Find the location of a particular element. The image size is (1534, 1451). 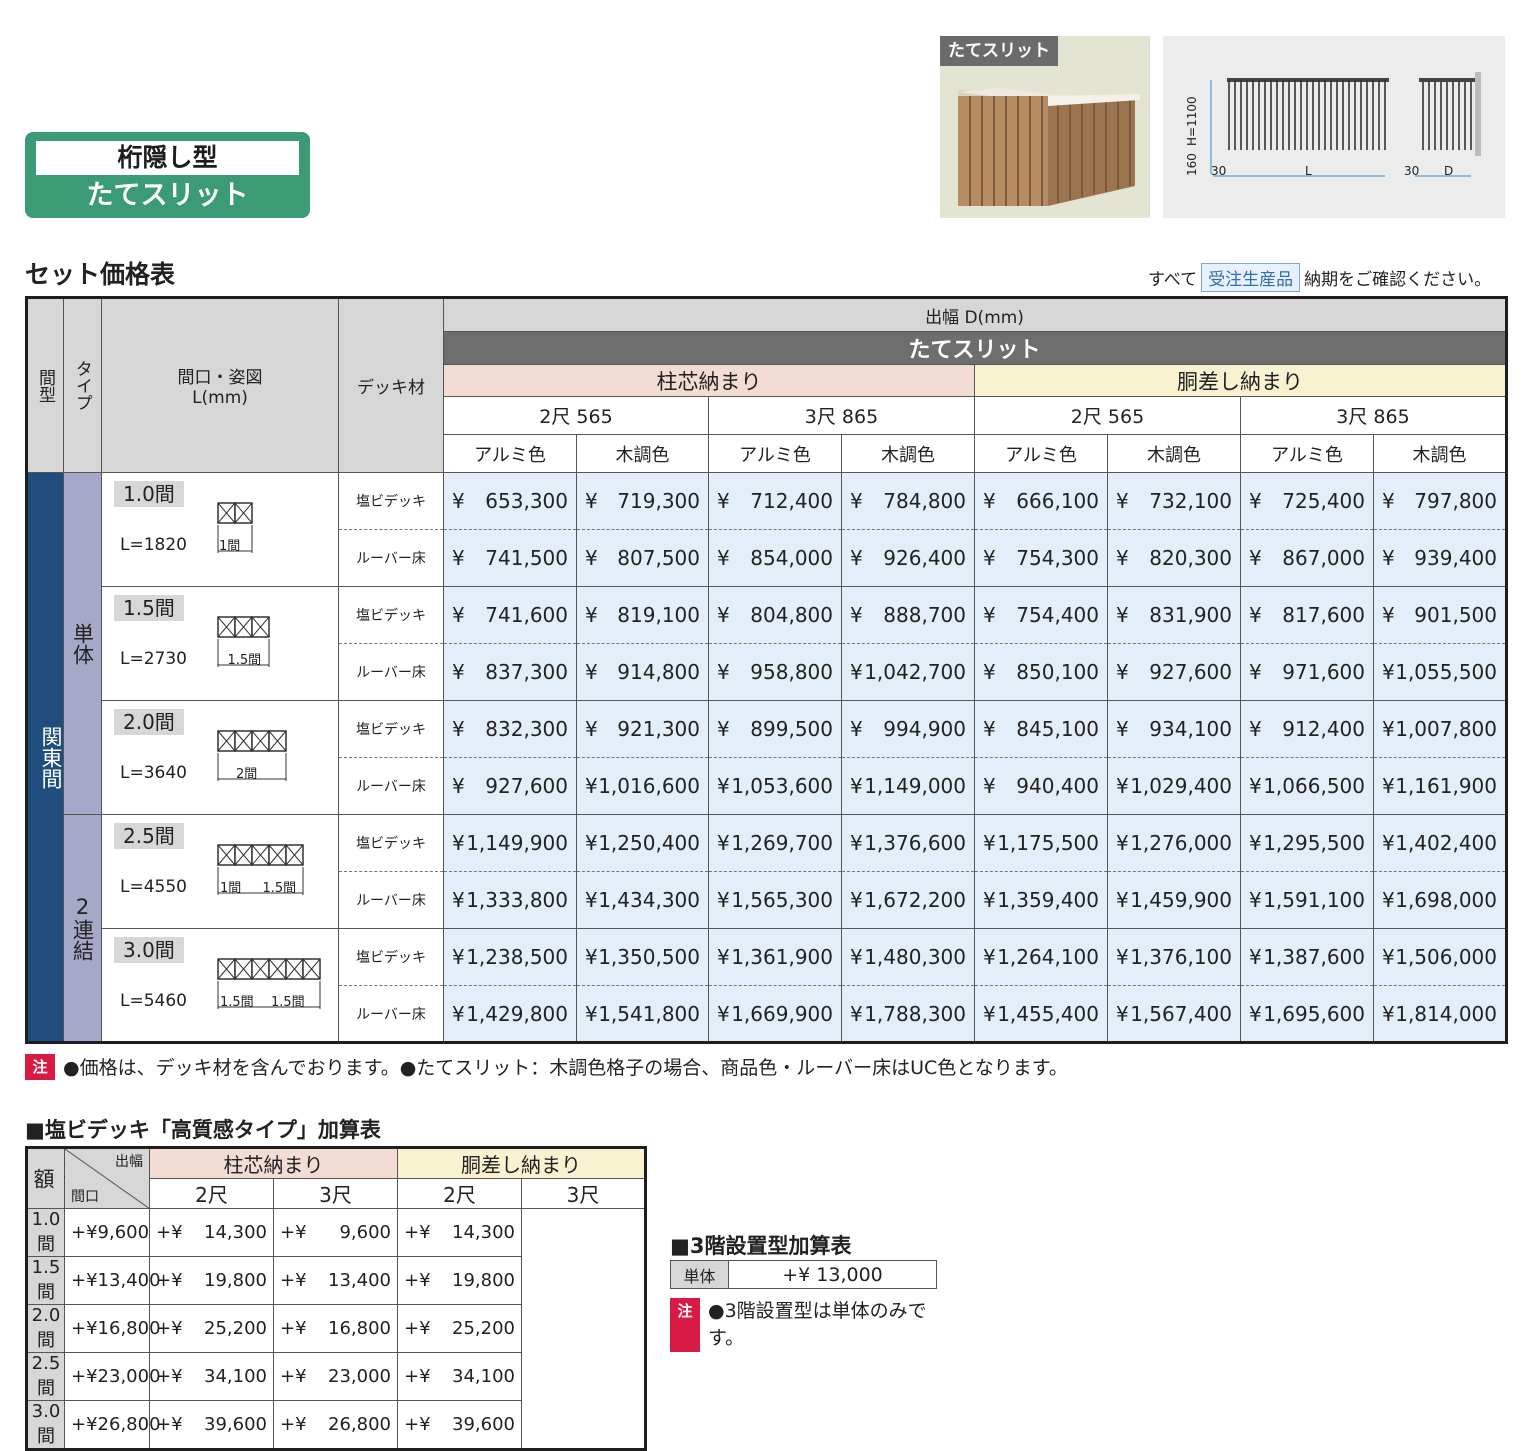

price-cell: ¥914,800 is located at coordinates (642, 672).